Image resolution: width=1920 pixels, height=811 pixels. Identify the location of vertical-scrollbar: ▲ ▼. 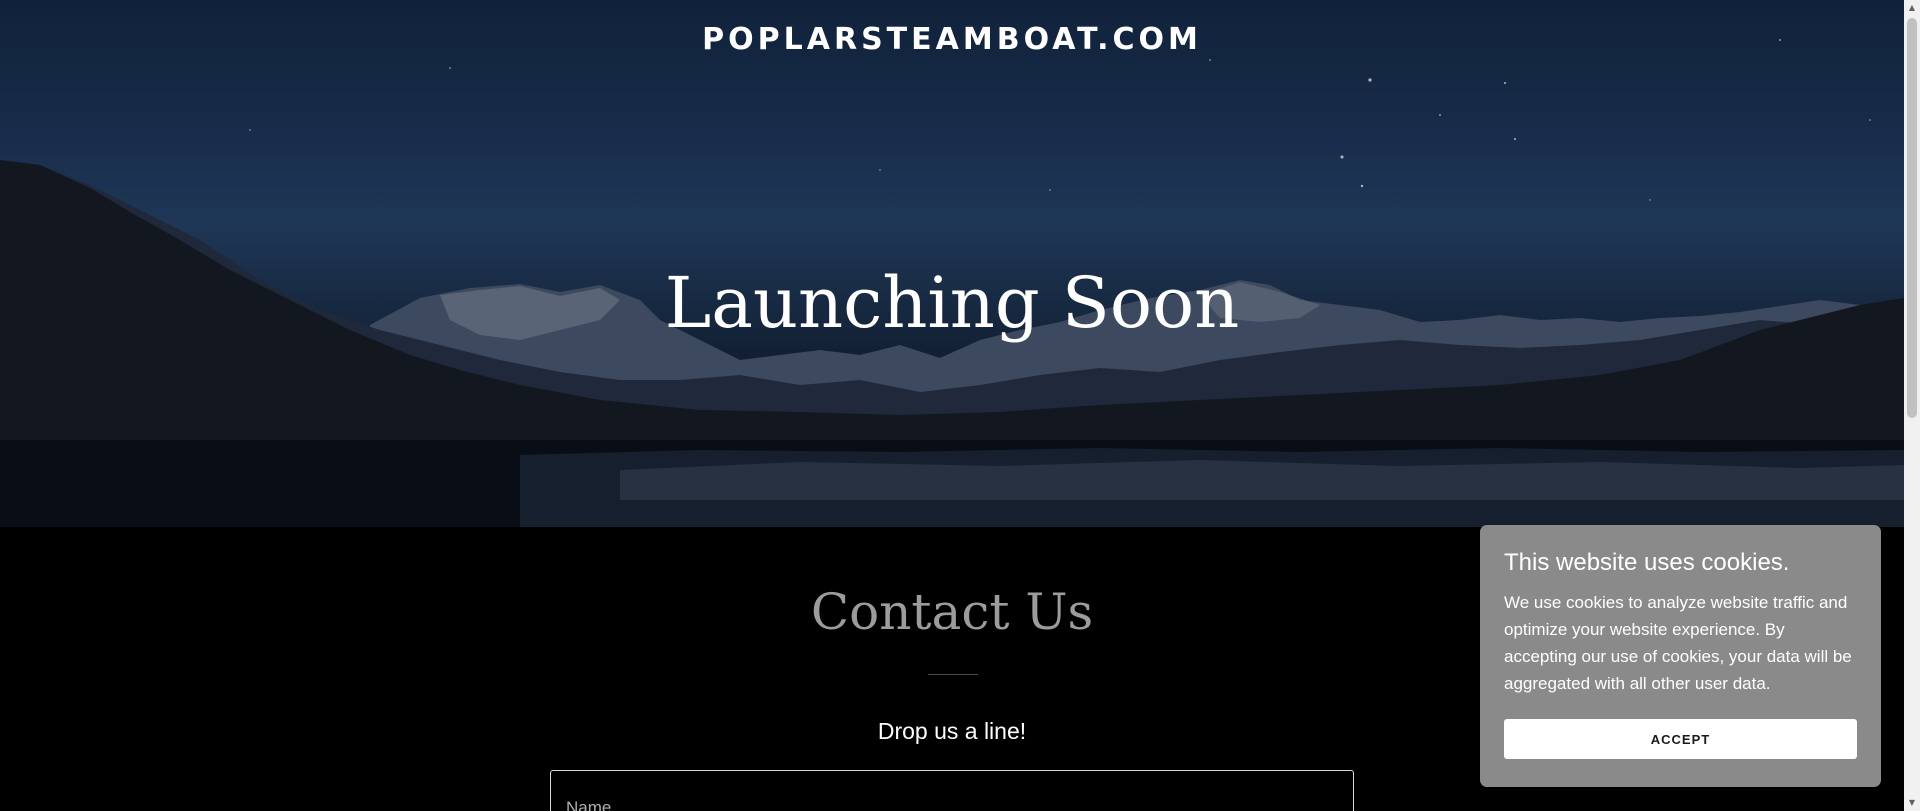
(1912, 405).